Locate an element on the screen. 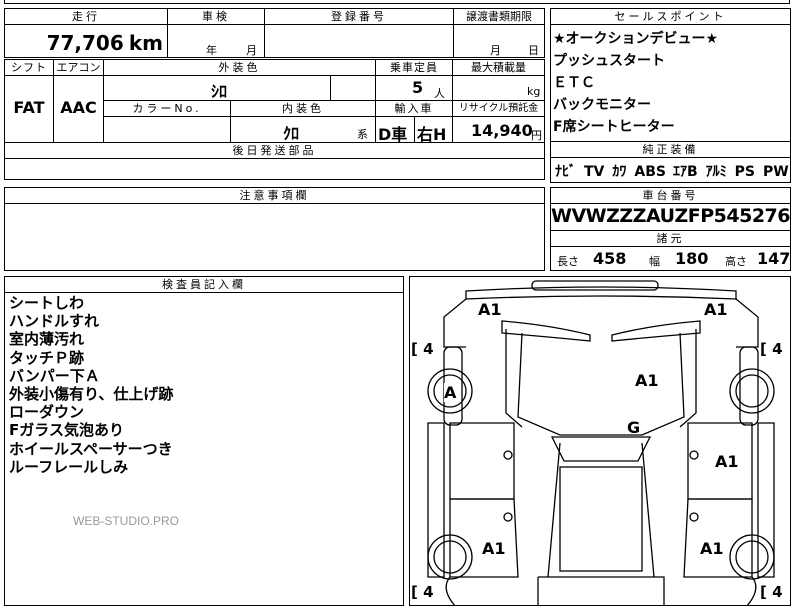 The width and height of the screenshot is (800, 606). registration-label: 登録番号 is located at coordinates (359, 17).